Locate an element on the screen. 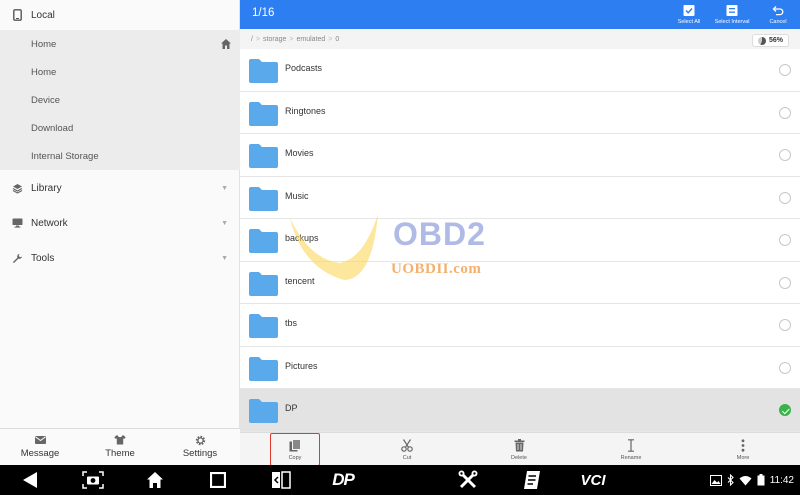  action-bar: Copy Cut Delete Rename More is located at coordinates (520, 449).